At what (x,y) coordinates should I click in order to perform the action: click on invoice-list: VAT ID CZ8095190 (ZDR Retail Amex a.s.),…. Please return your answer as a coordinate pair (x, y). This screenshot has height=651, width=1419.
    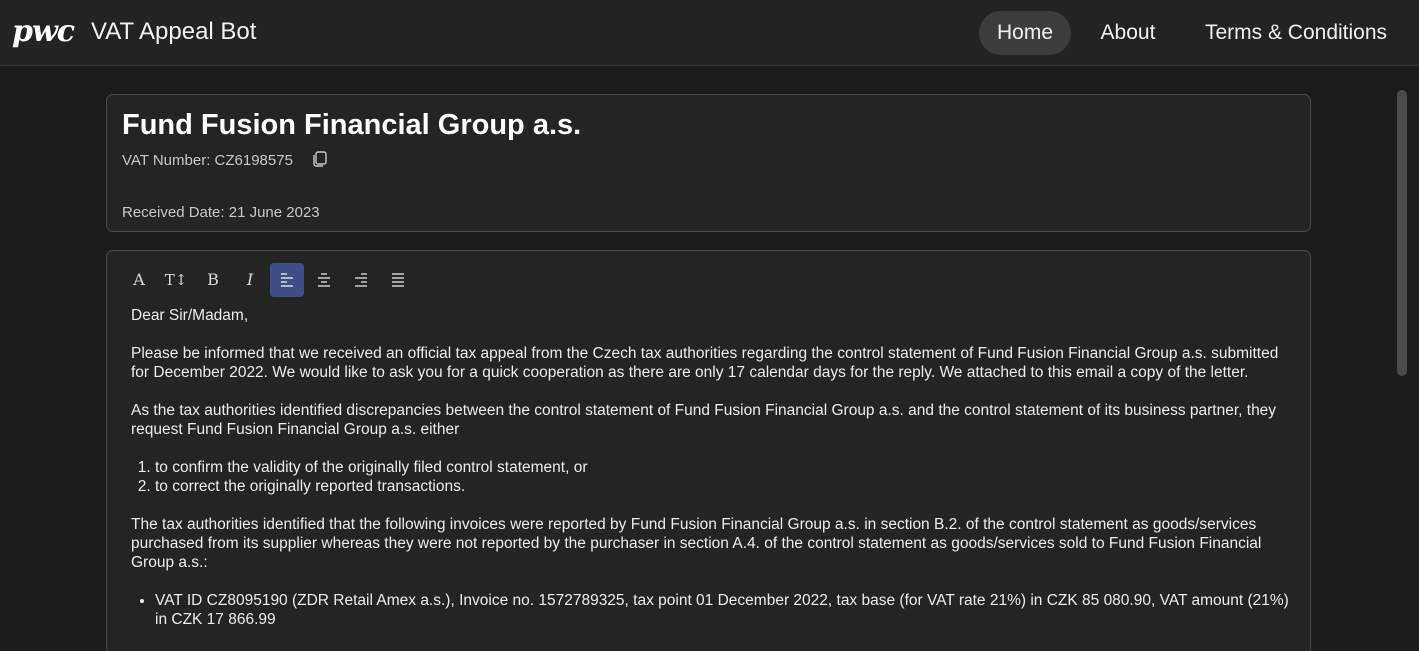
    Looking at the image, I should click on (723, 610).